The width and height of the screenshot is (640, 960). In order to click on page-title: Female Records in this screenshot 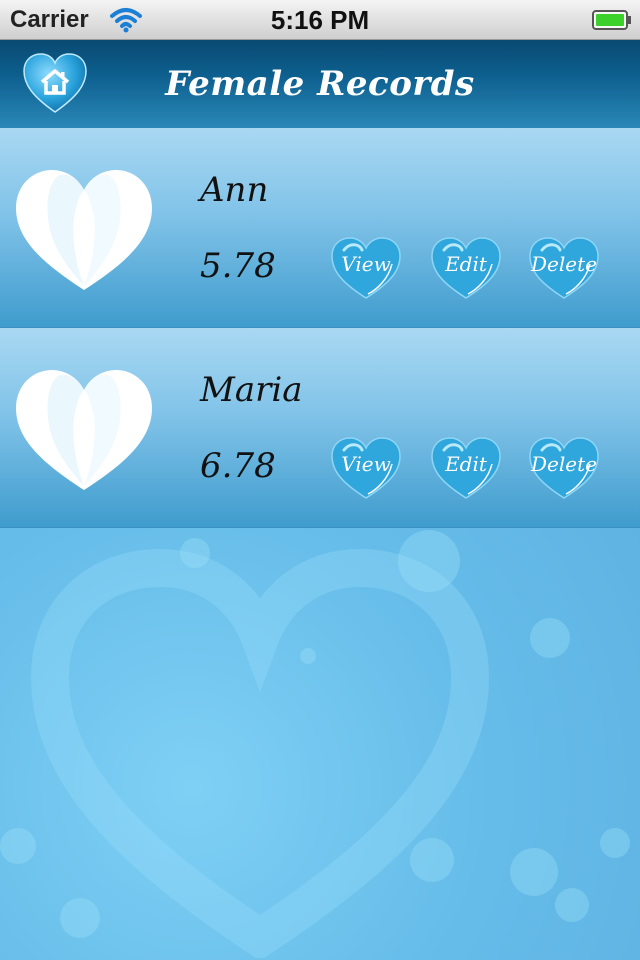, I will do `click(320, 84)`.